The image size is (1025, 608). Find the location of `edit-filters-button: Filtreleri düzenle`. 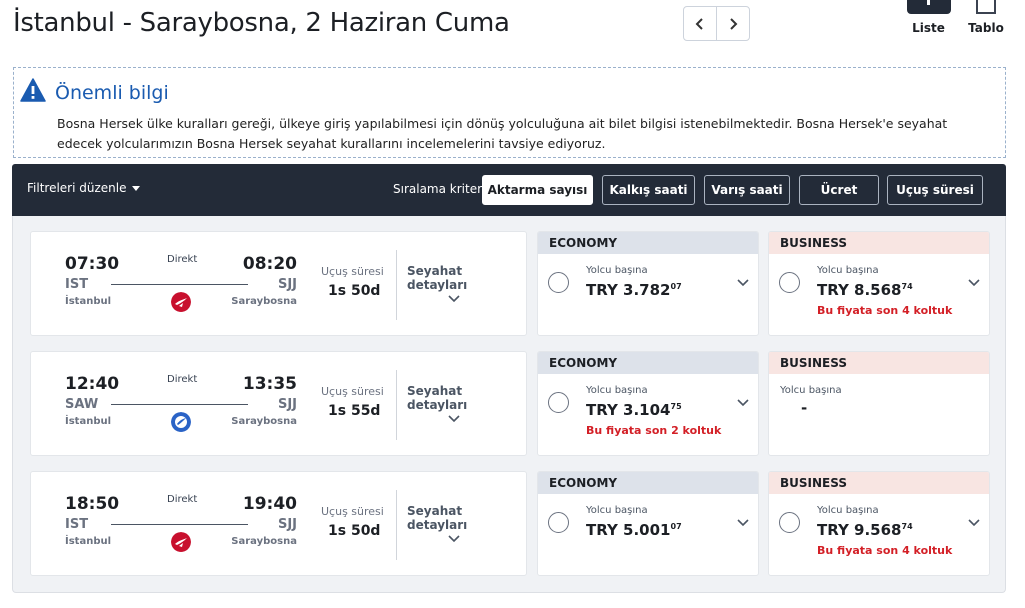

edit-filters-button: Filtreleri düzenle is located at coordinates (84, 188).